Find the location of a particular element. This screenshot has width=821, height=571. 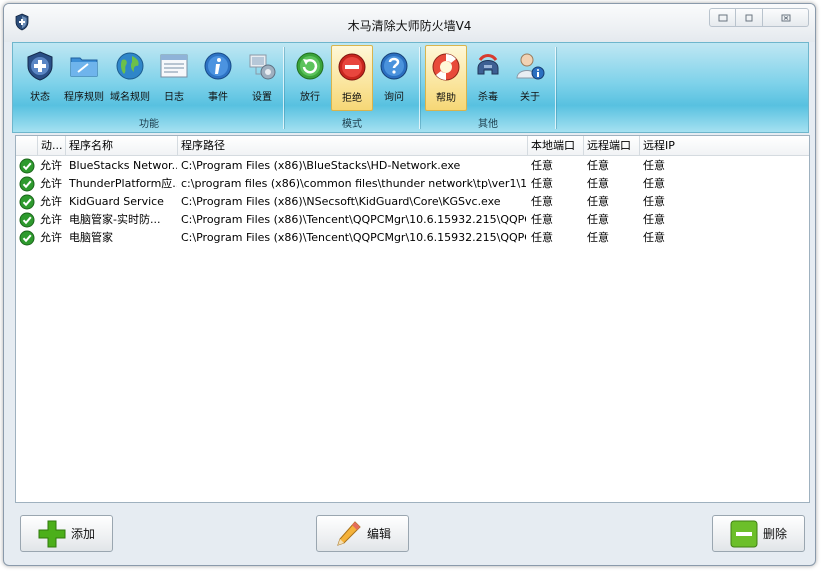

globe-icon is located at coordinates (130, 66).